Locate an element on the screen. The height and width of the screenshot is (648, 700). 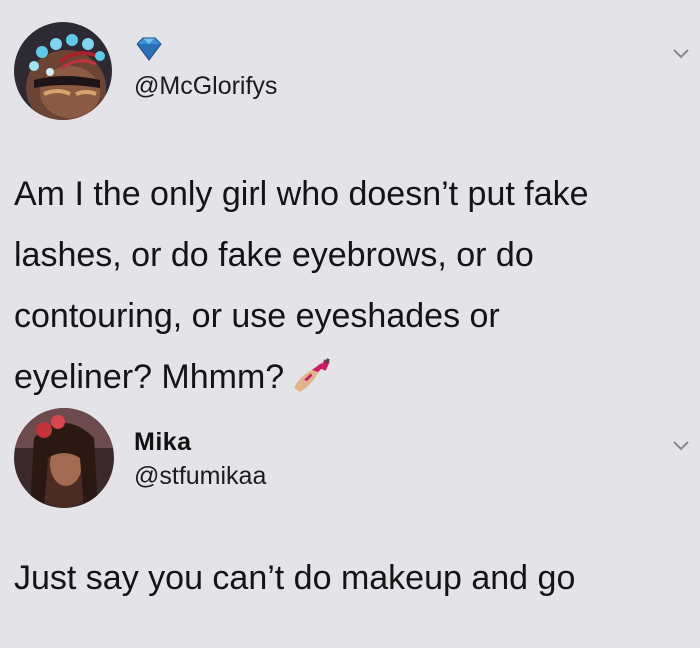
tweet-text-line: contouring, or use eyeshades or is located at coordinates (257, 316).